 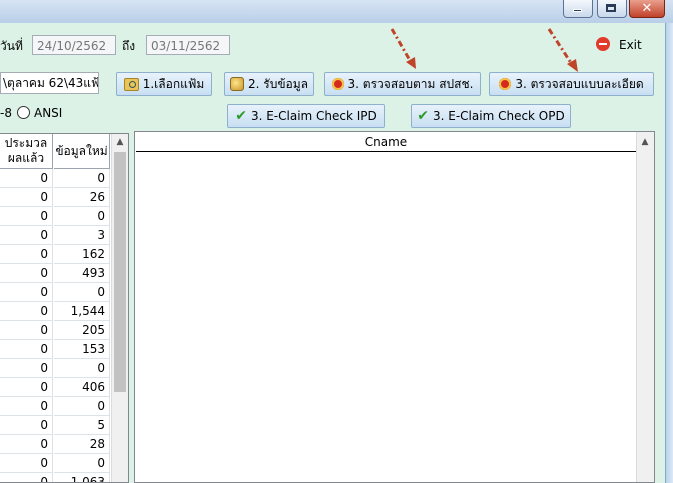 What do you see at coordinates (237, 84) in the screenshot?
I see `database-icon` at bounding box center [237, 84].